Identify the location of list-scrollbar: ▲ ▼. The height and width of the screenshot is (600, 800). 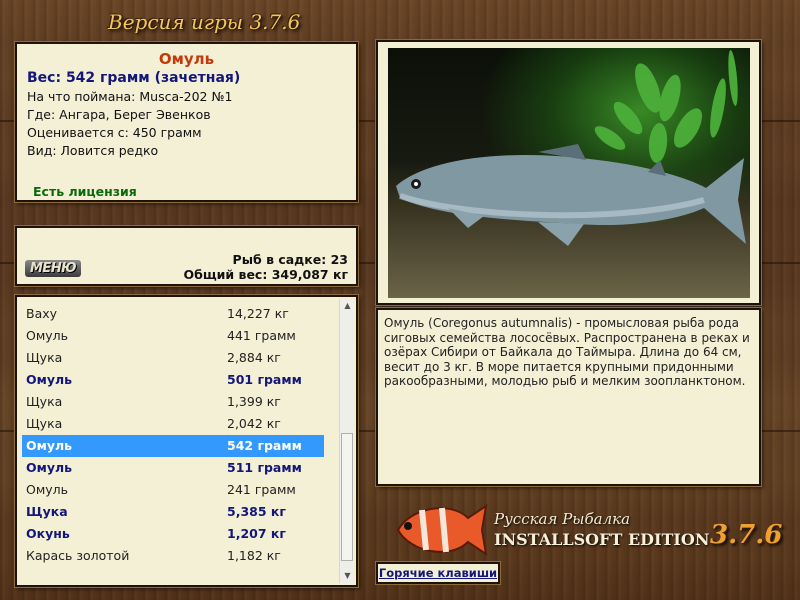
(346, 441).